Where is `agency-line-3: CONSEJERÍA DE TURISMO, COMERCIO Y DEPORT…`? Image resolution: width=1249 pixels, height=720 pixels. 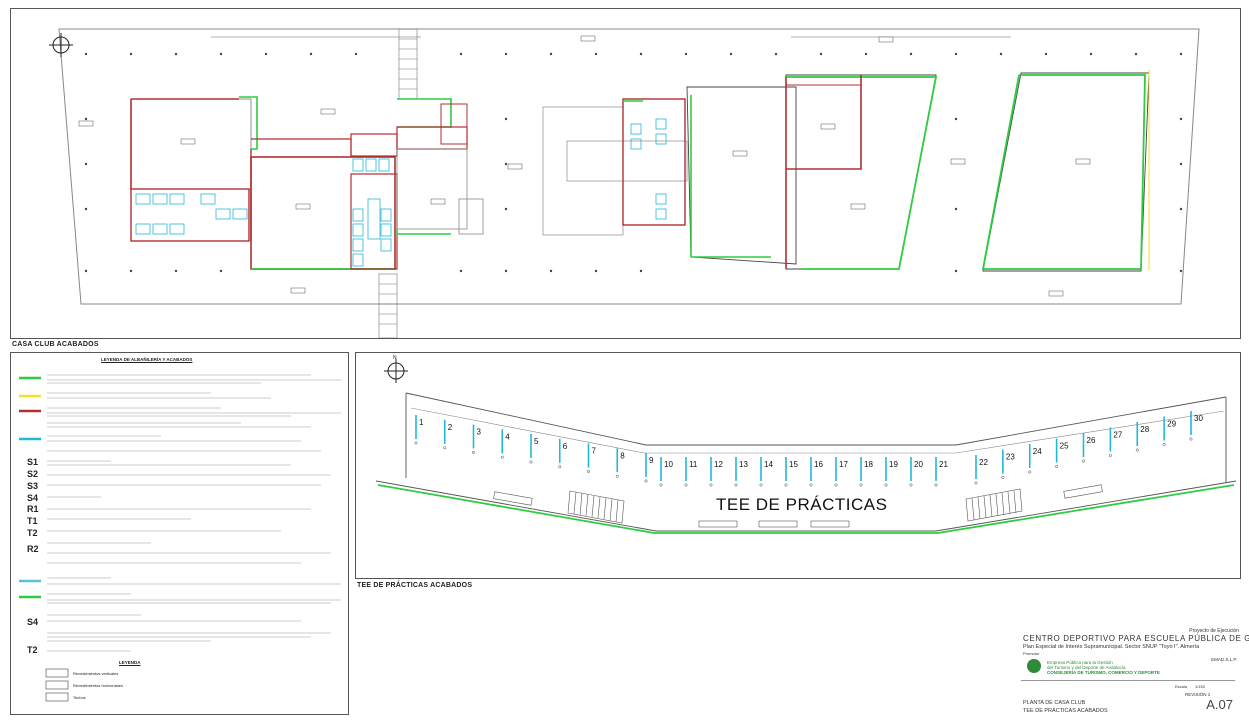 agency-line-3: CONSEJERÍA DE TURISMO, COMERCIO Y DEPORT… is located at coordinates (1103, 672).